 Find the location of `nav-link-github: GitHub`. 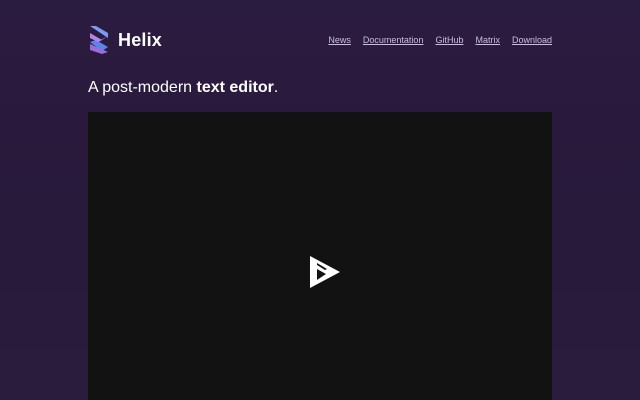

nav-link-github: GitHub is located at coordinates (449, 40).